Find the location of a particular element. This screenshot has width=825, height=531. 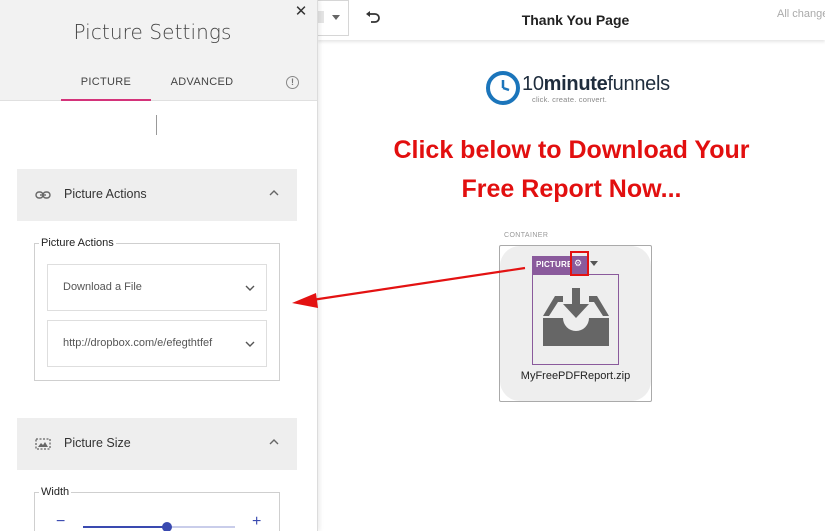

plus-icon: + is located at coordinates (256, 522).